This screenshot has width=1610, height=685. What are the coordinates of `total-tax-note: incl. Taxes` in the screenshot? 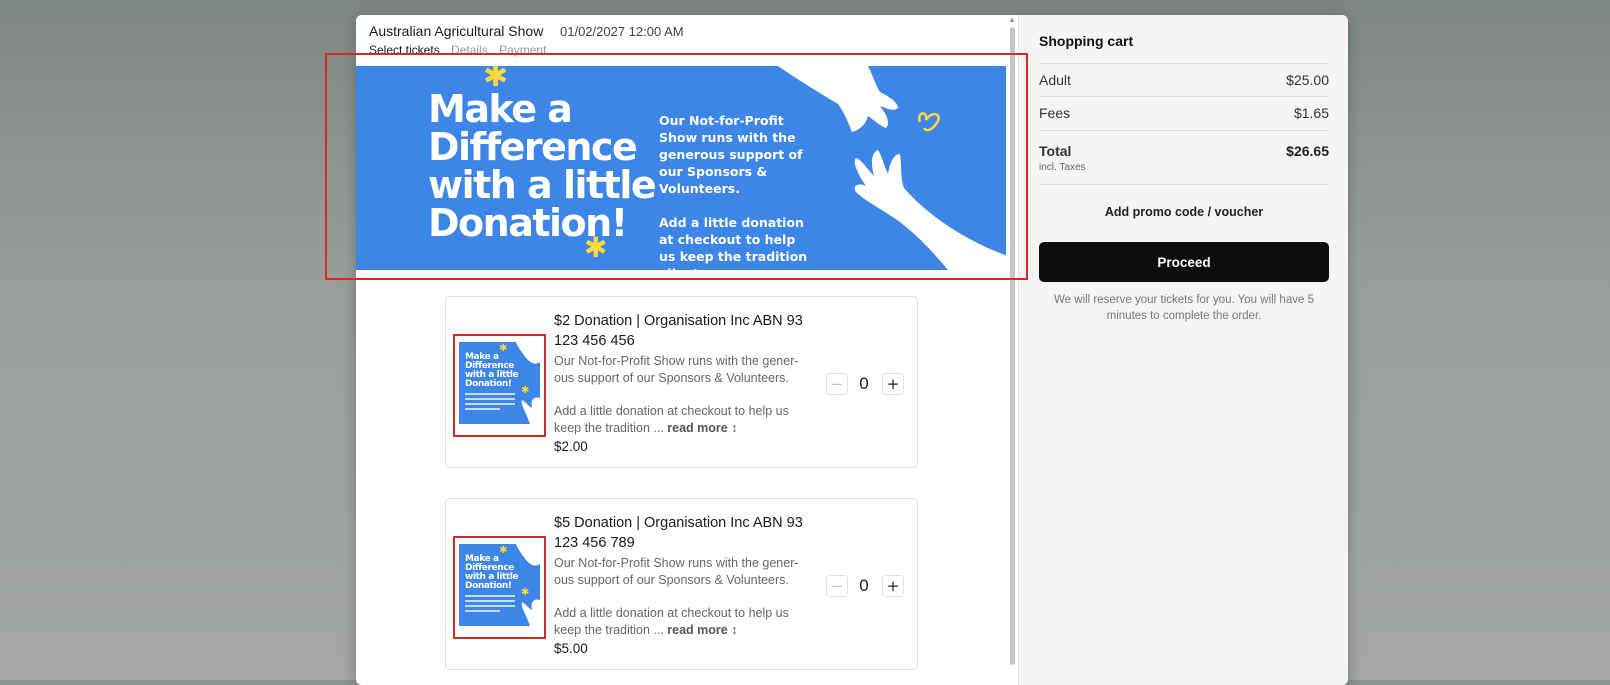 It's located at (1062, 167).